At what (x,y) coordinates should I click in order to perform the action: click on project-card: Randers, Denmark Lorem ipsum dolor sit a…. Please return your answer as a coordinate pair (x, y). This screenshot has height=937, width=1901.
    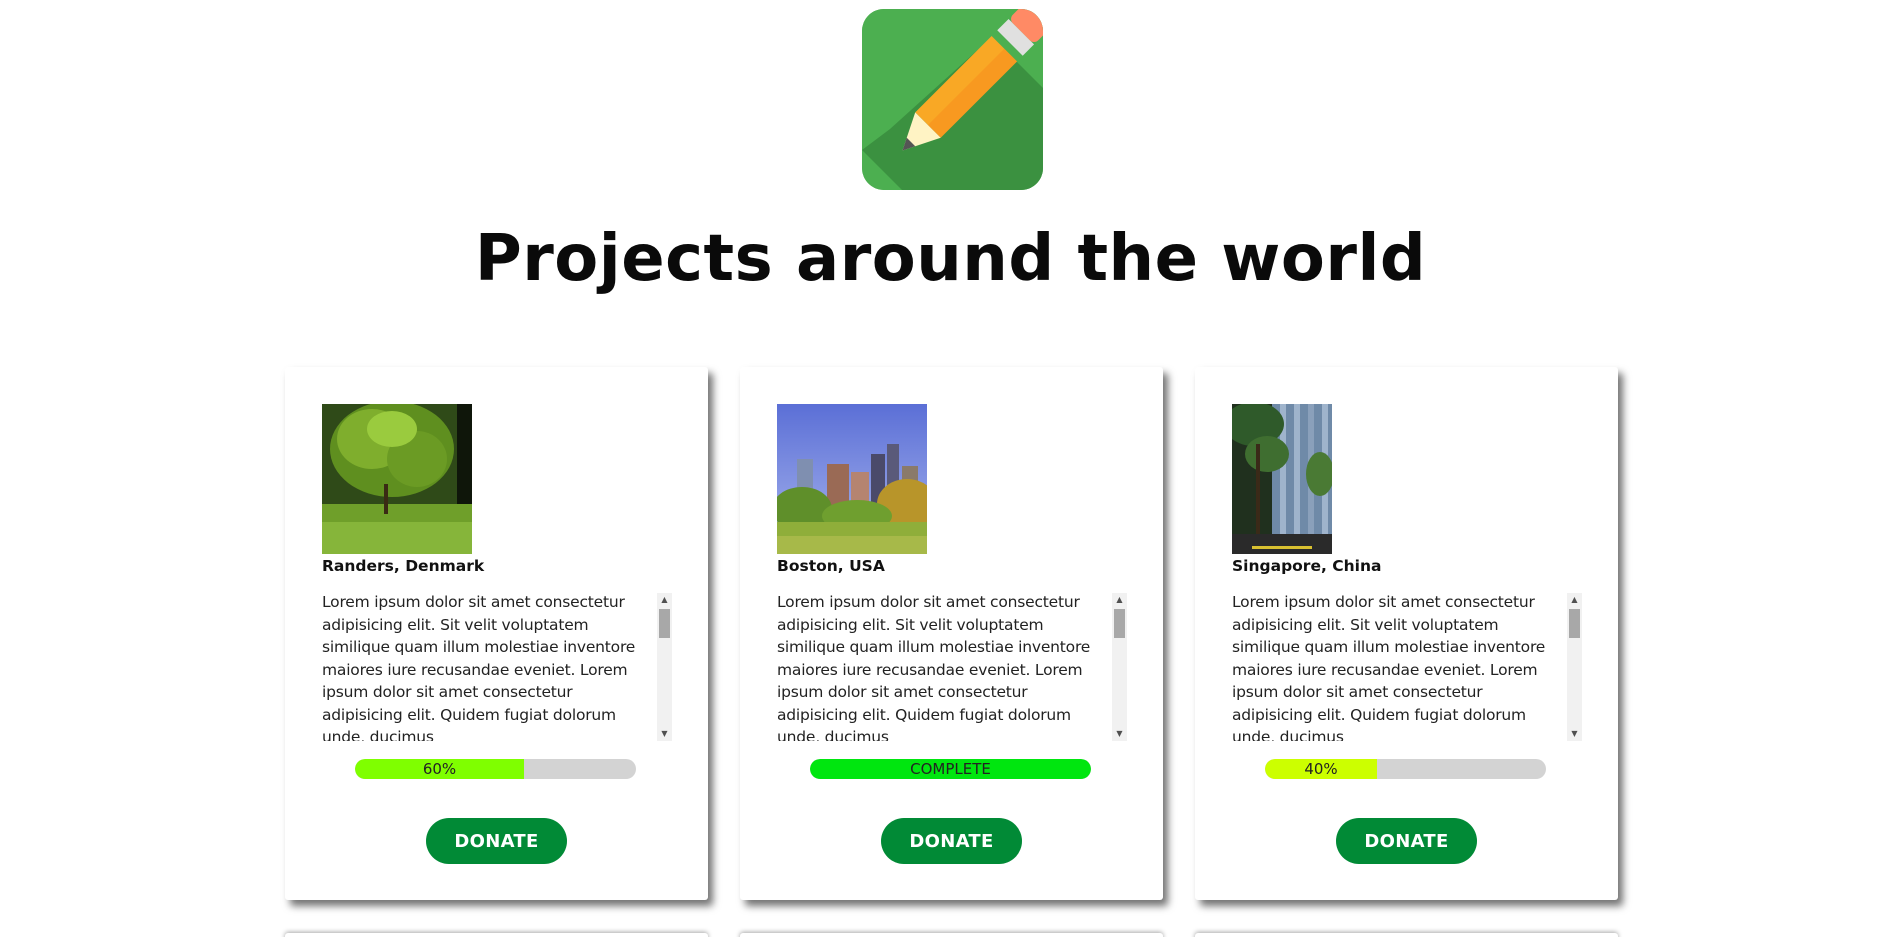
    Looking at the image, I should click on (496, 633).